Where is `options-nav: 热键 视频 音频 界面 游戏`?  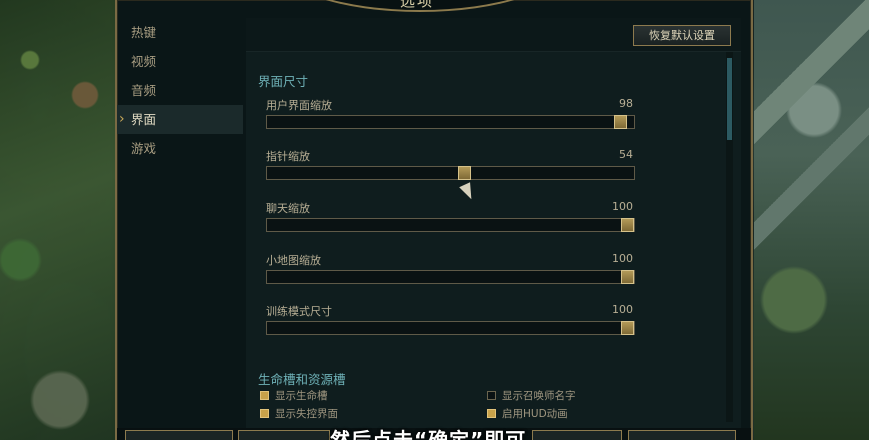
options-nav: 热键 视频 音频 界面 游戏 is located at coordinates (180, 90).